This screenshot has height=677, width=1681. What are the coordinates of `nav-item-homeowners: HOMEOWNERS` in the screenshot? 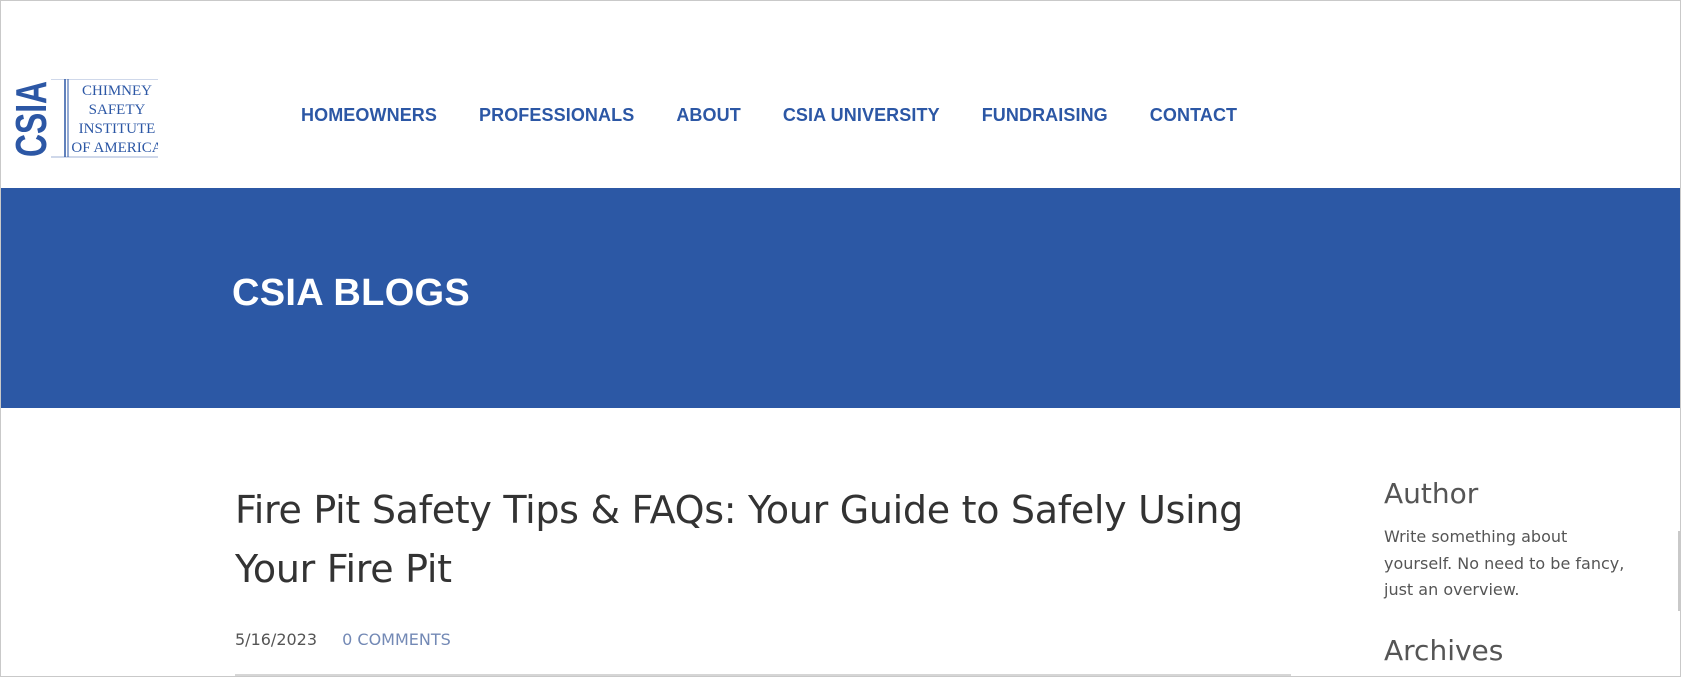 It's located at (369, 115).